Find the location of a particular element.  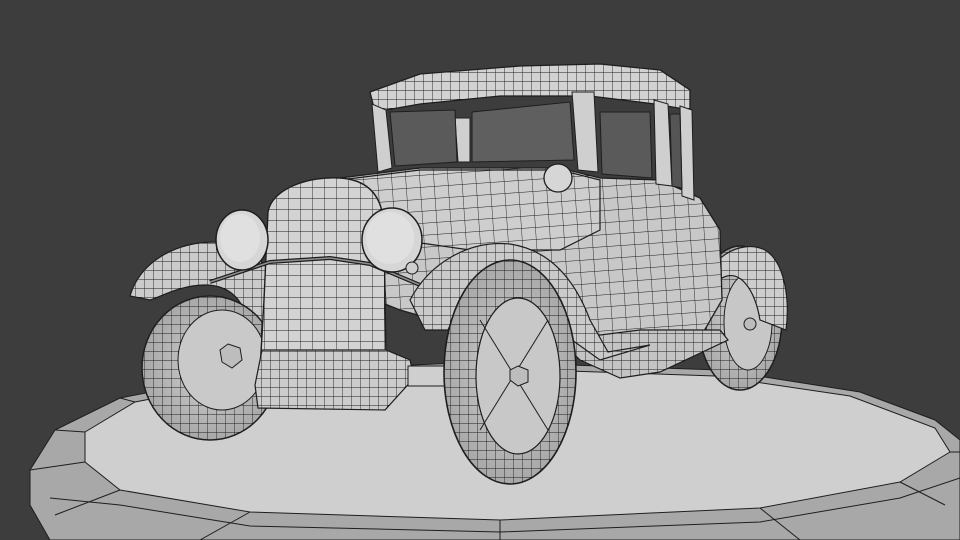

side-lamp is located at coordinates (558, 178).